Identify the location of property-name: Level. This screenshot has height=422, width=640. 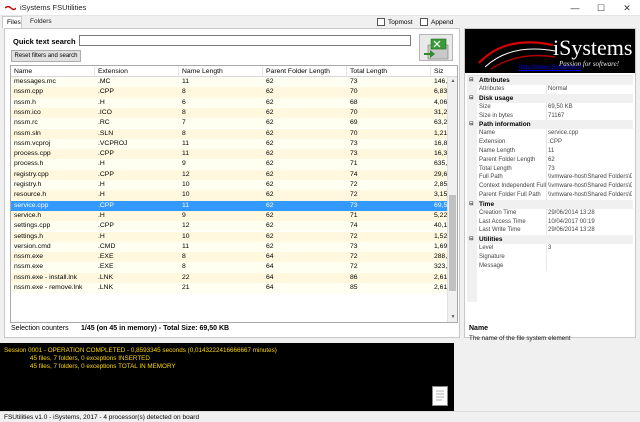
(513, 248).